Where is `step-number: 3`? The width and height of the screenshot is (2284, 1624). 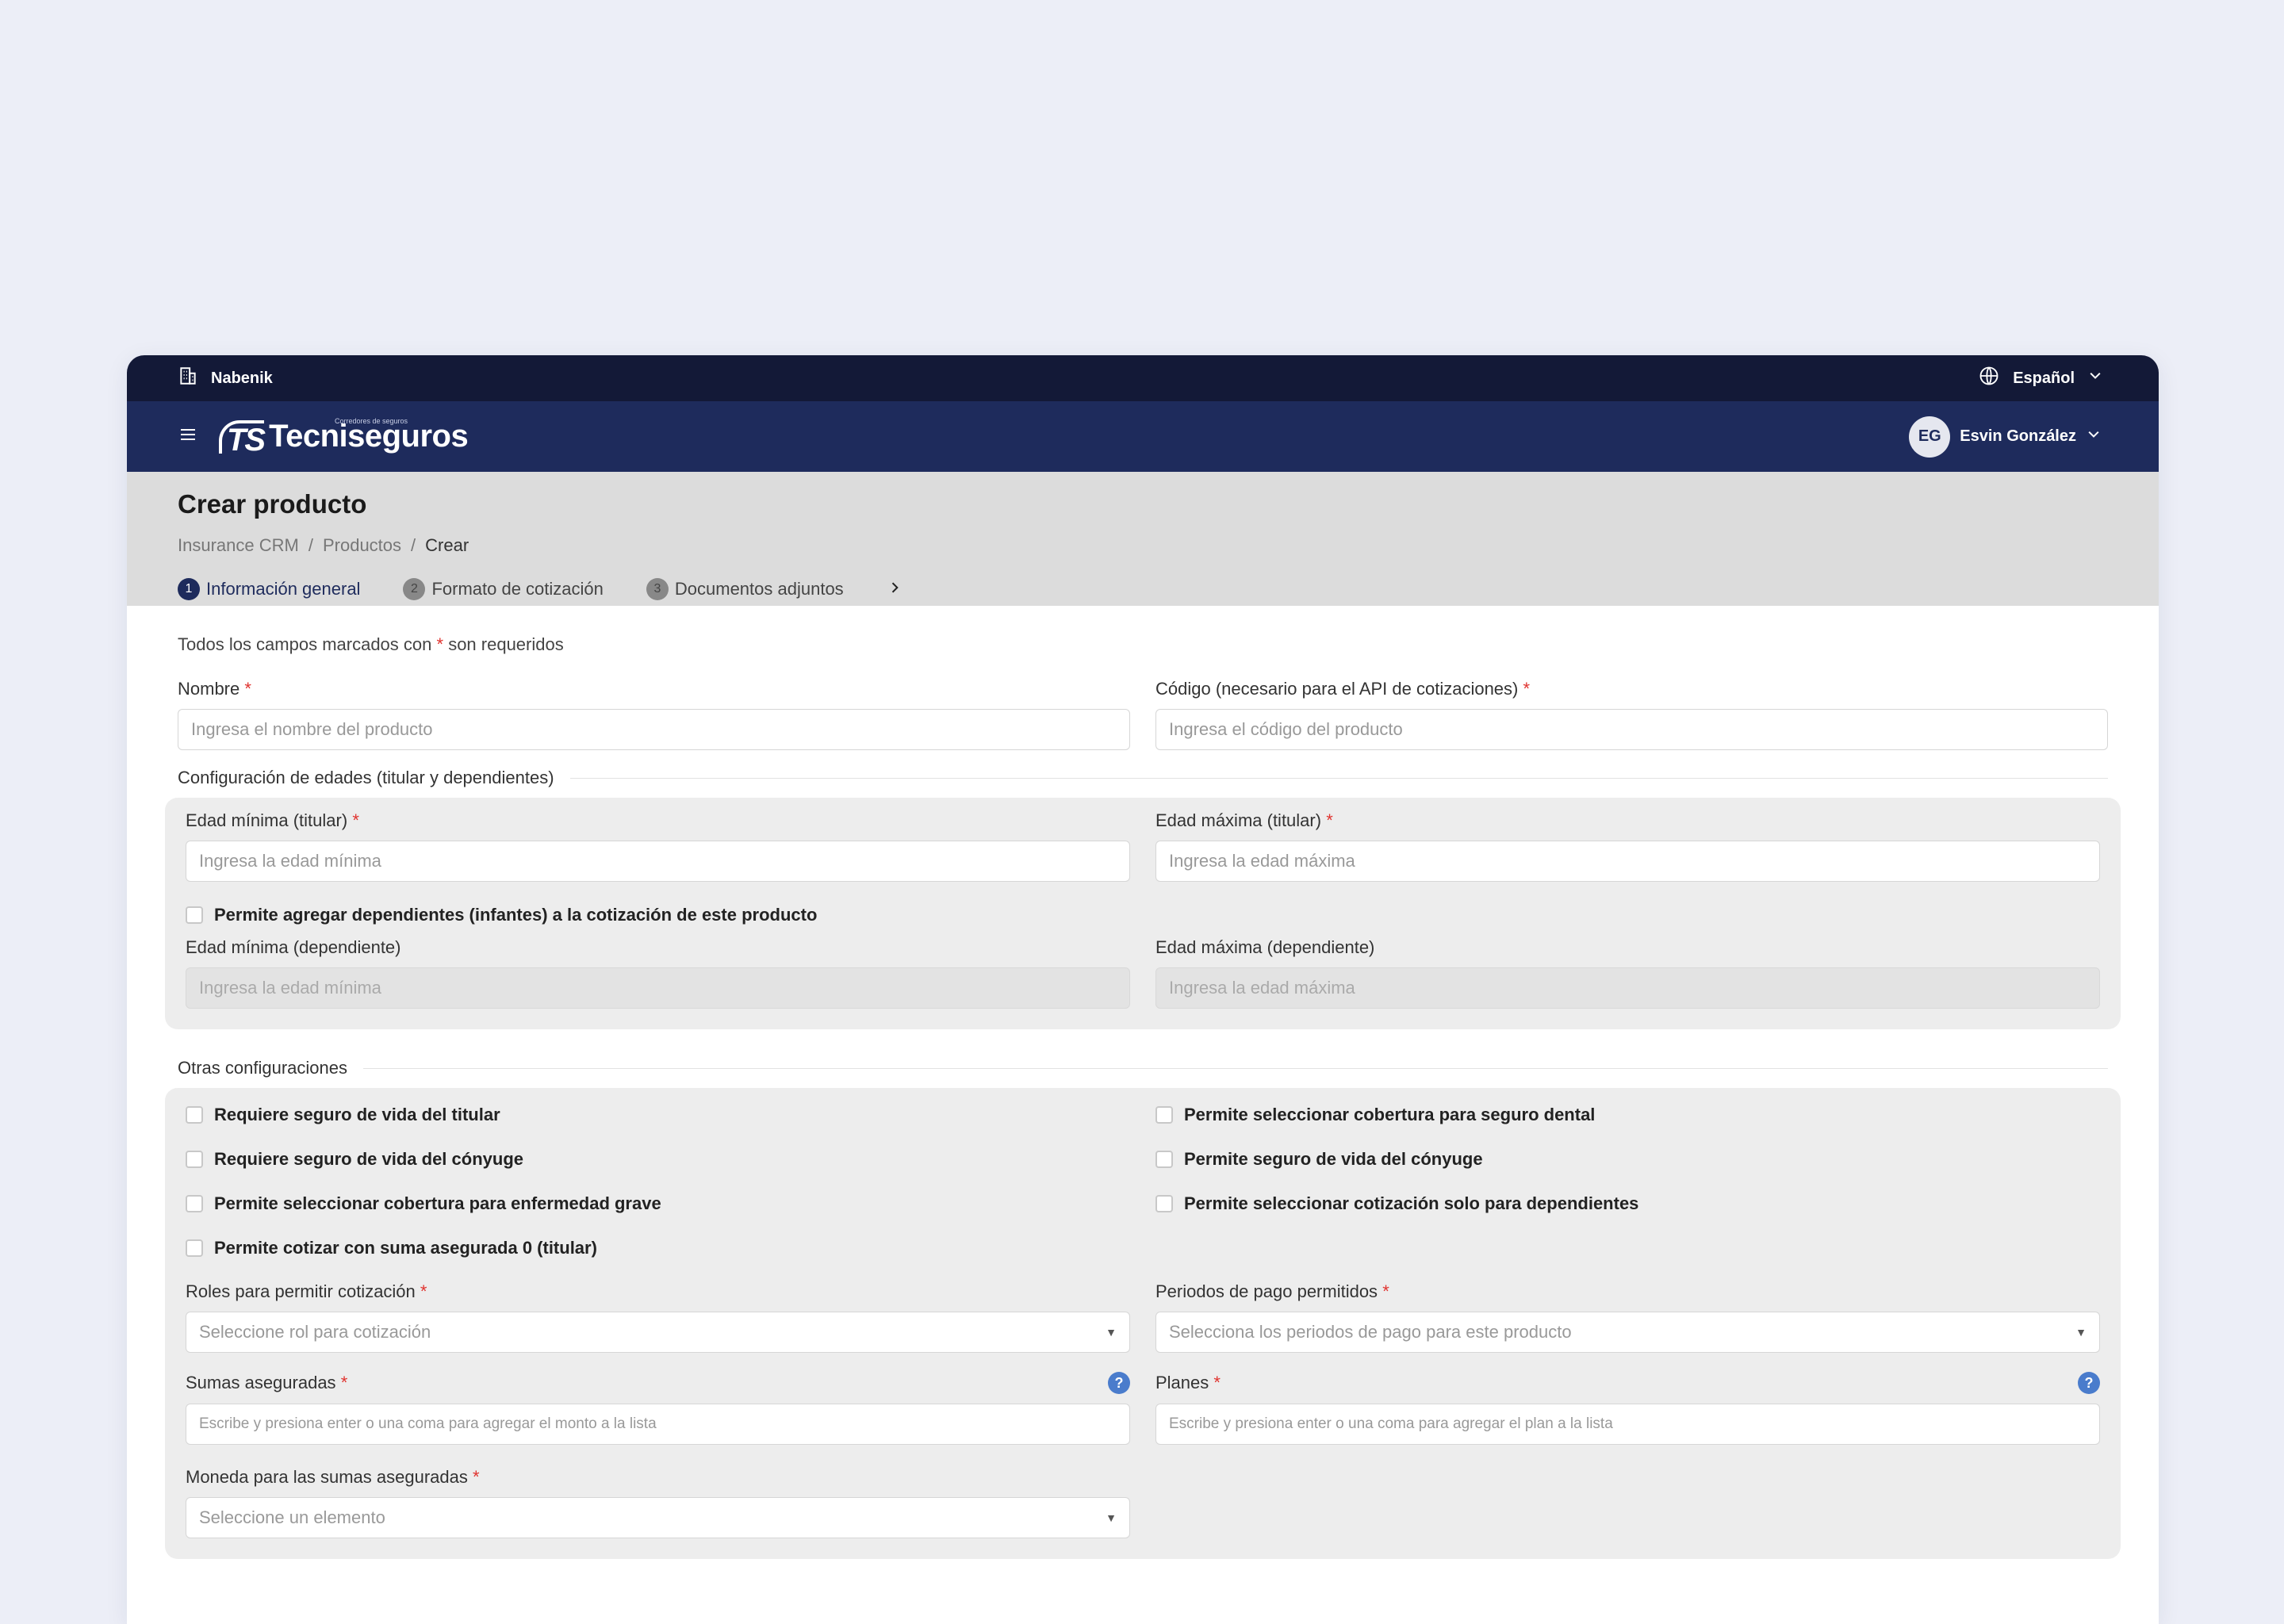
step-number: 3 is located at coordinates (657, 588).